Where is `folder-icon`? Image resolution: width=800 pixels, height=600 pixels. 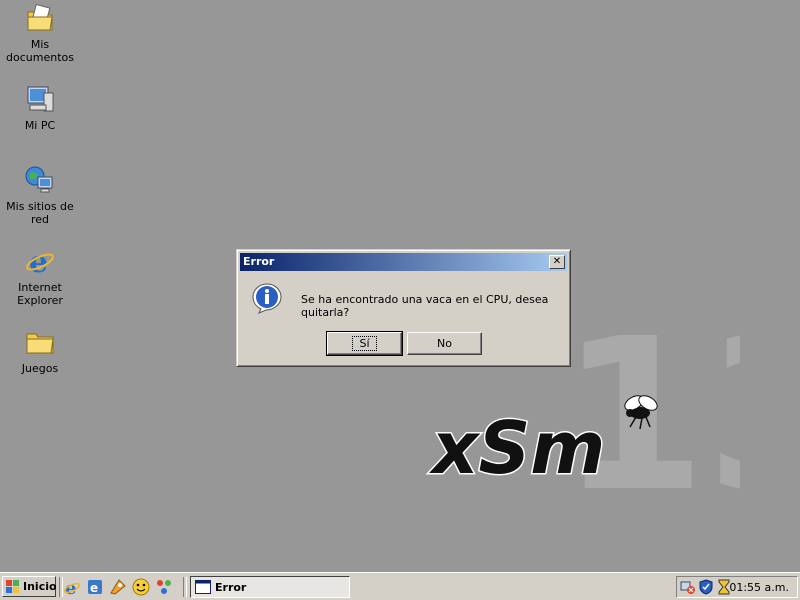 folder-icon is located at coordinates (40, 343).